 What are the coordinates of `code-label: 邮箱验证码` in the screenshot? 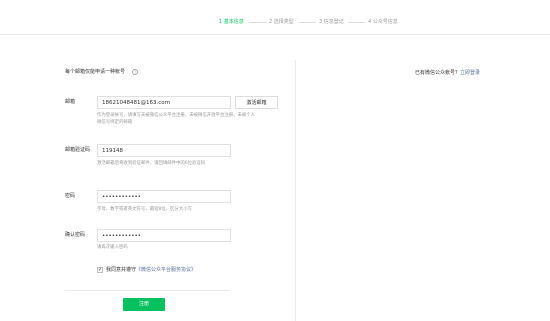 It's located at (78, 150).